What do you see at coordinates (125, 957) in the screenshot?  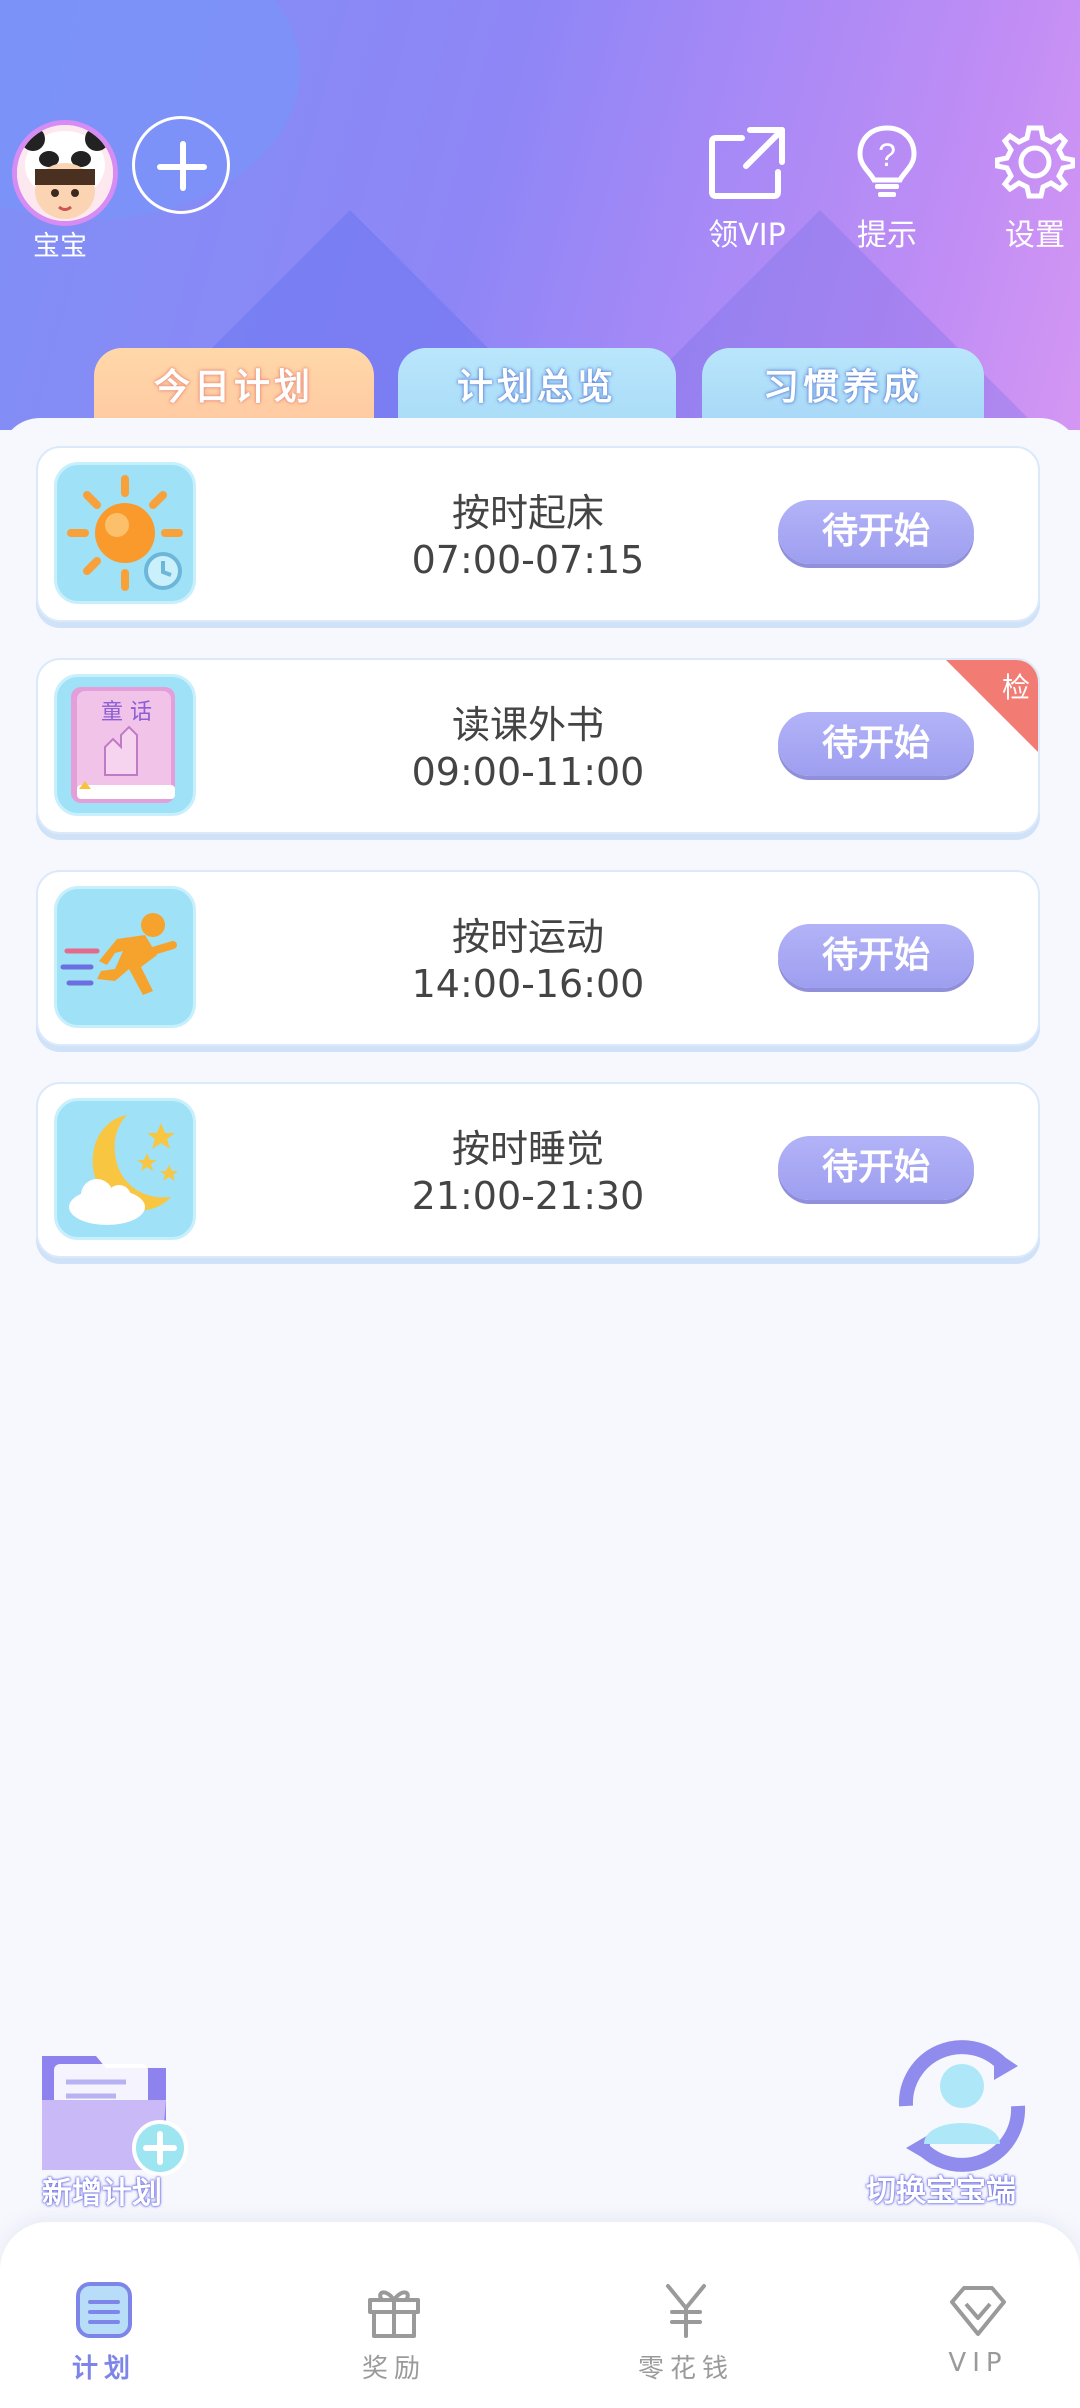 I see `running-icon` at bounding box center [125, 957].